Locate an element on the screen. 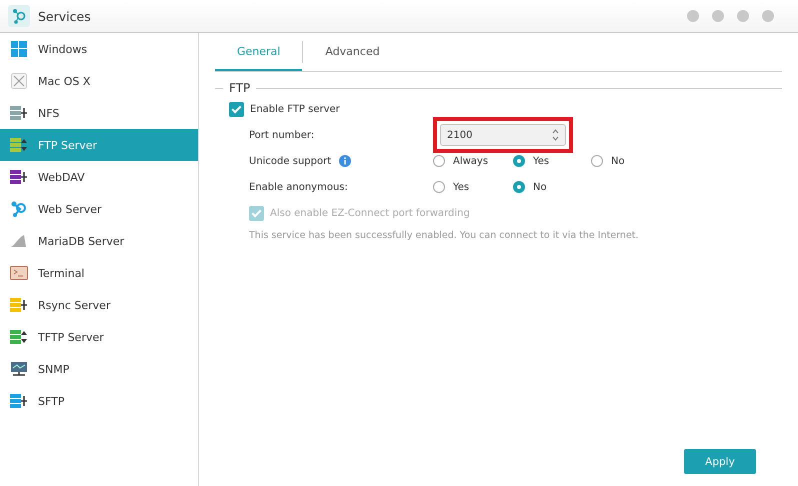 Image resolution: width=798 pixels, height=486 pixels. field-label: Port number: is located at coordinates (281, 135).